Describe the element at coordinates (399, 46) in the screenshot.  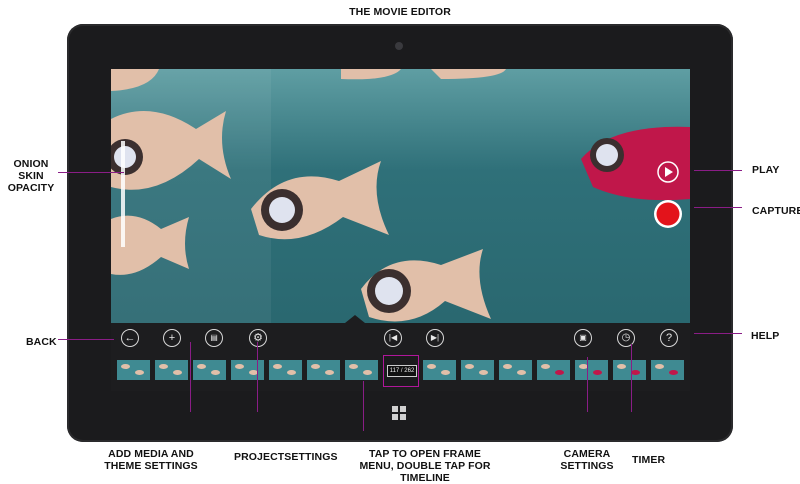
I see `front-camera` at that location.